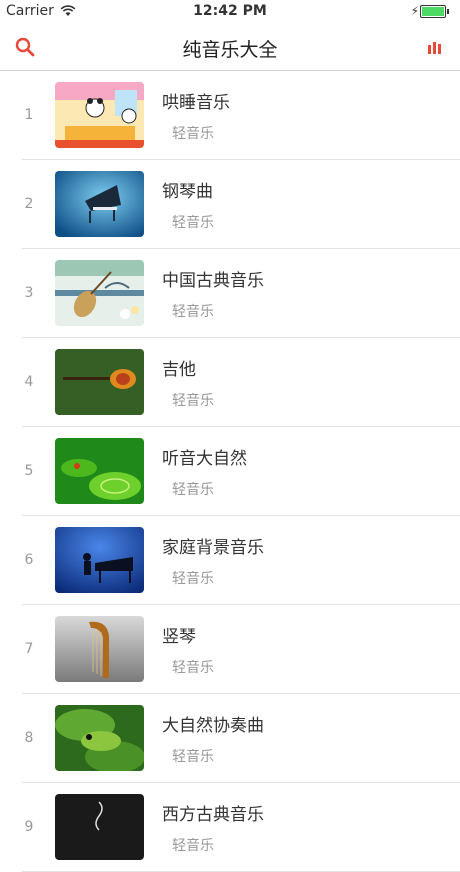  What do you see at coordinates (179, 370) in the screenshot?
I see `item-title: 吉他` at bounding box center [179, 370].